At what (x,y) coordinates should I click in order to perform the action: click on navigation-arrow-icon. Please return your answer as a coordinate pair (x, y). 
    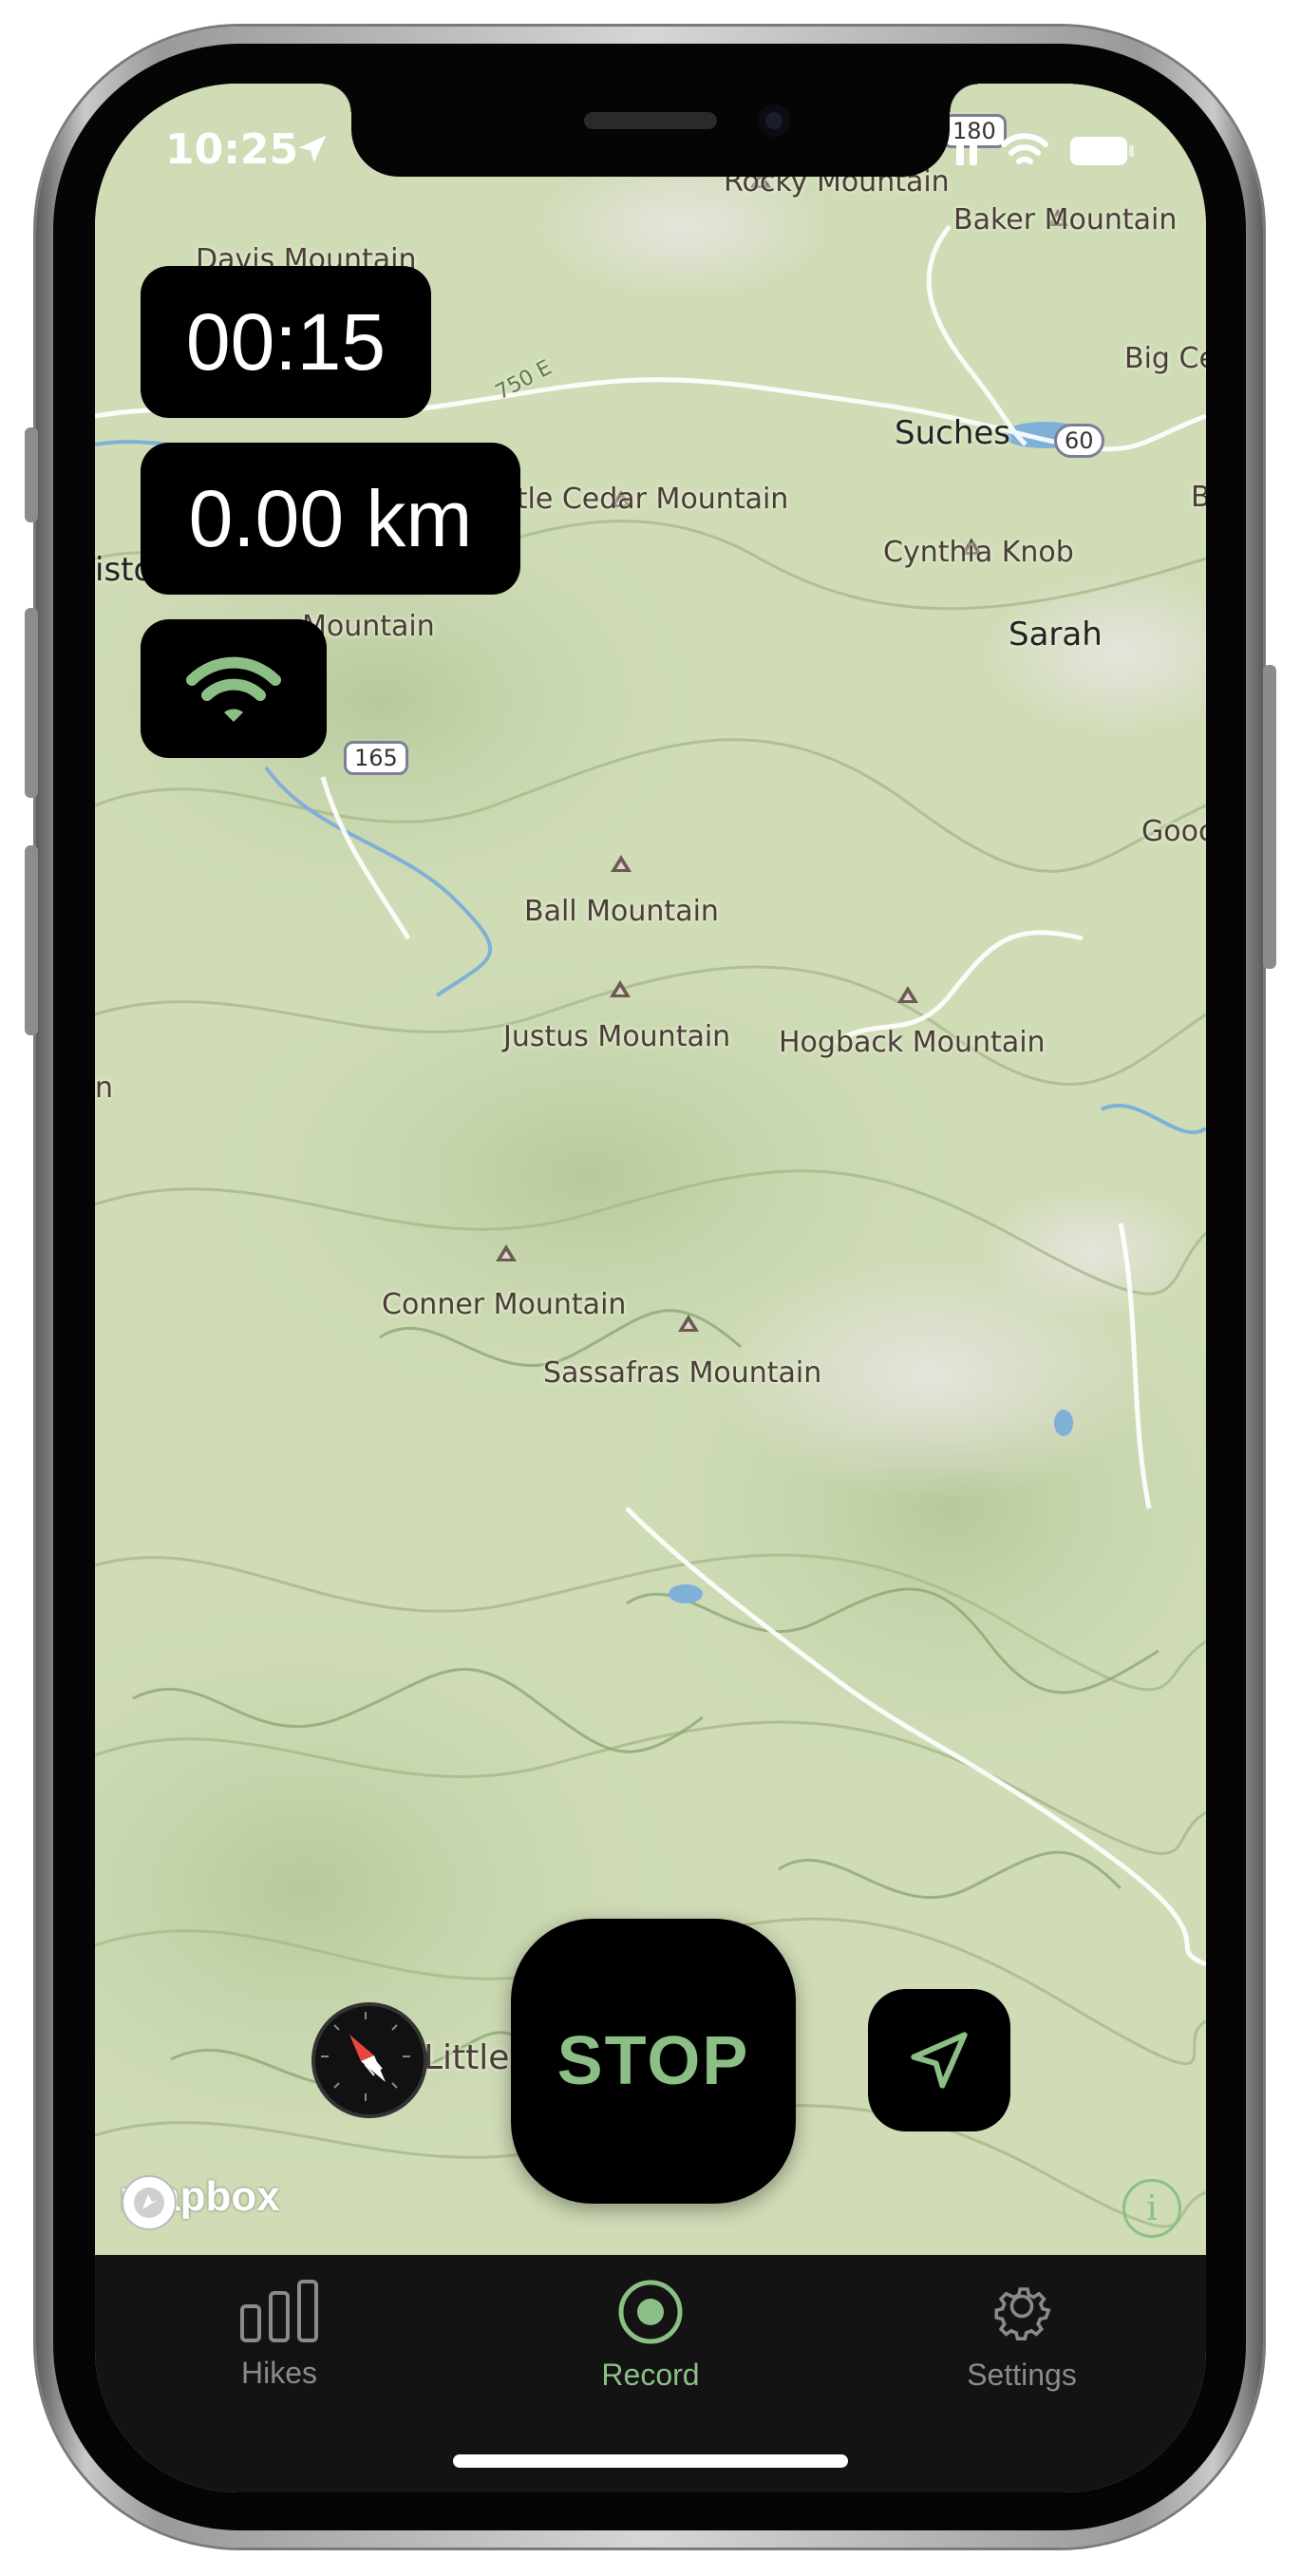
    Looking at the image, I should click on (939, 2060).